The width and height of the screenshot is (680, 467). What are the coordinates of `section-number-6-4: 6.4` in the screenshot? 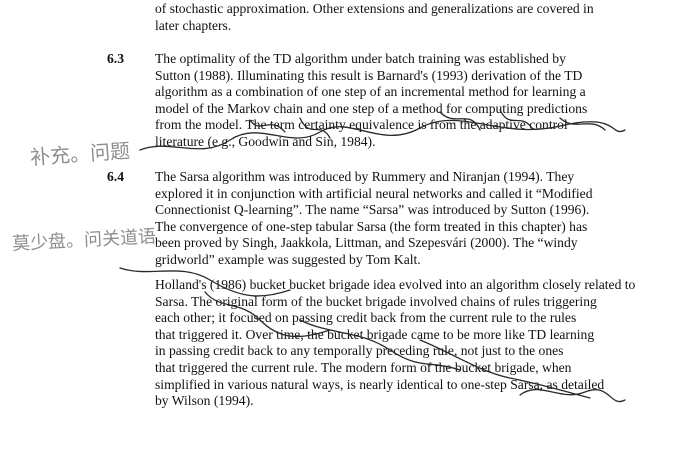 It's located at (115, 176).